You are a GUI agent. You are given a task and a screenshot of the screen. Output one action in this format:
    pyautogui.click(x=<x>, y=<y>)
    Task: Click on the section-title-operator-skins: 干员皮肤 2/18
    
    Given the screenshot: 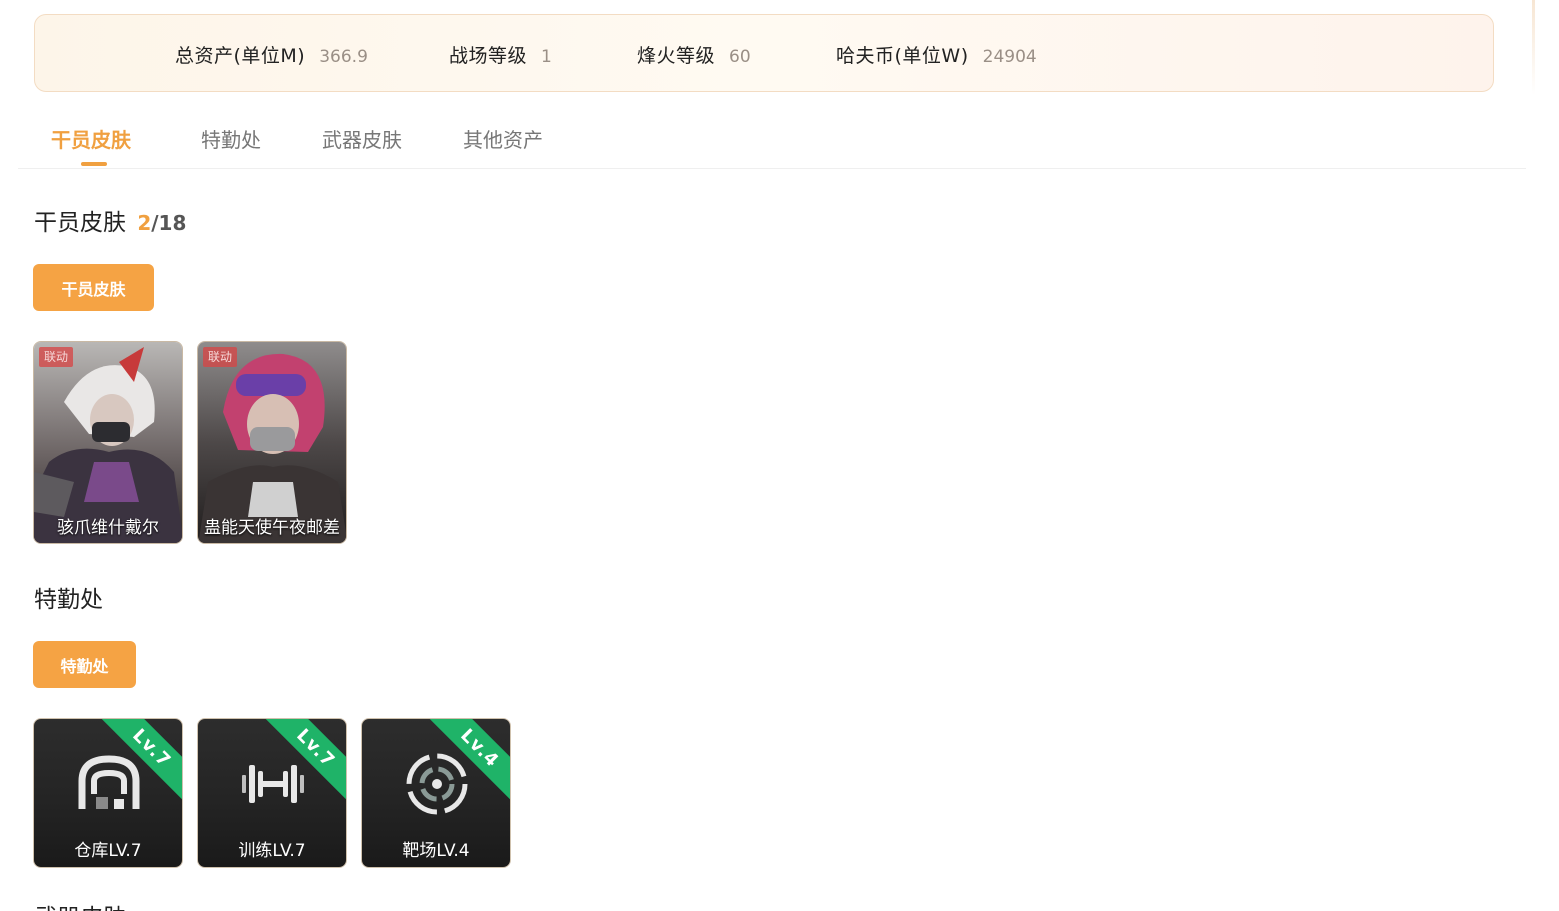 What is the action you would take?
    pyautogui.click(x=110, y=220)
    